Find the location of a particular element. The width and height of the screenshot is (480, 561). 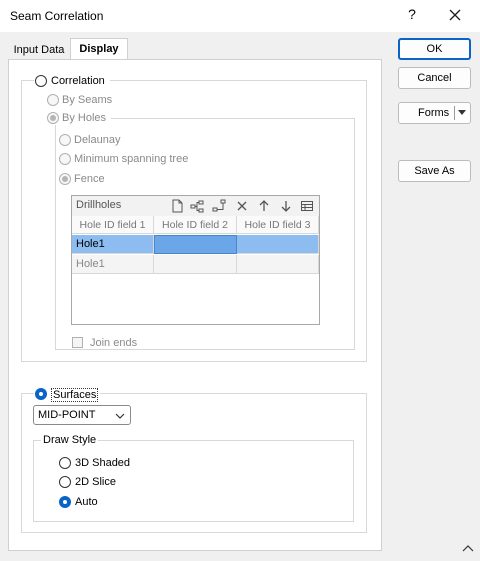

by-seams-radio is located at coordinates (53, 100).